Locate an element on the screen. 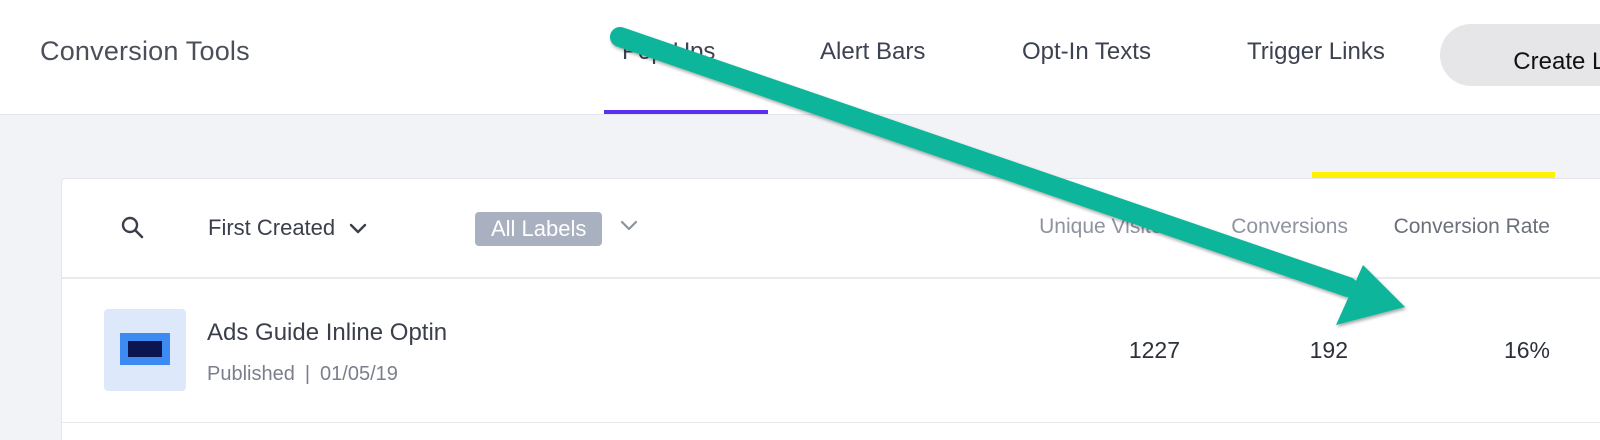  tab-opt-in-texts: Opt-In Texts is located at coordinates (1086, 52).